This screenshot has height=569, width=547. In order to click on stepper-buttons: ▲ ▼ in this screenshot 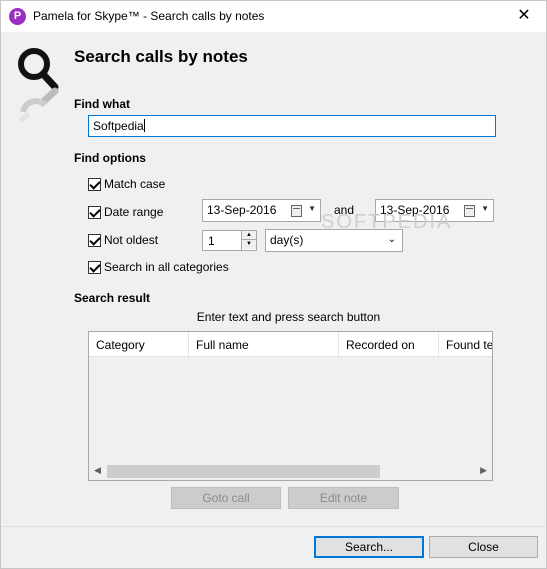, I will do `click(248, 240)`.